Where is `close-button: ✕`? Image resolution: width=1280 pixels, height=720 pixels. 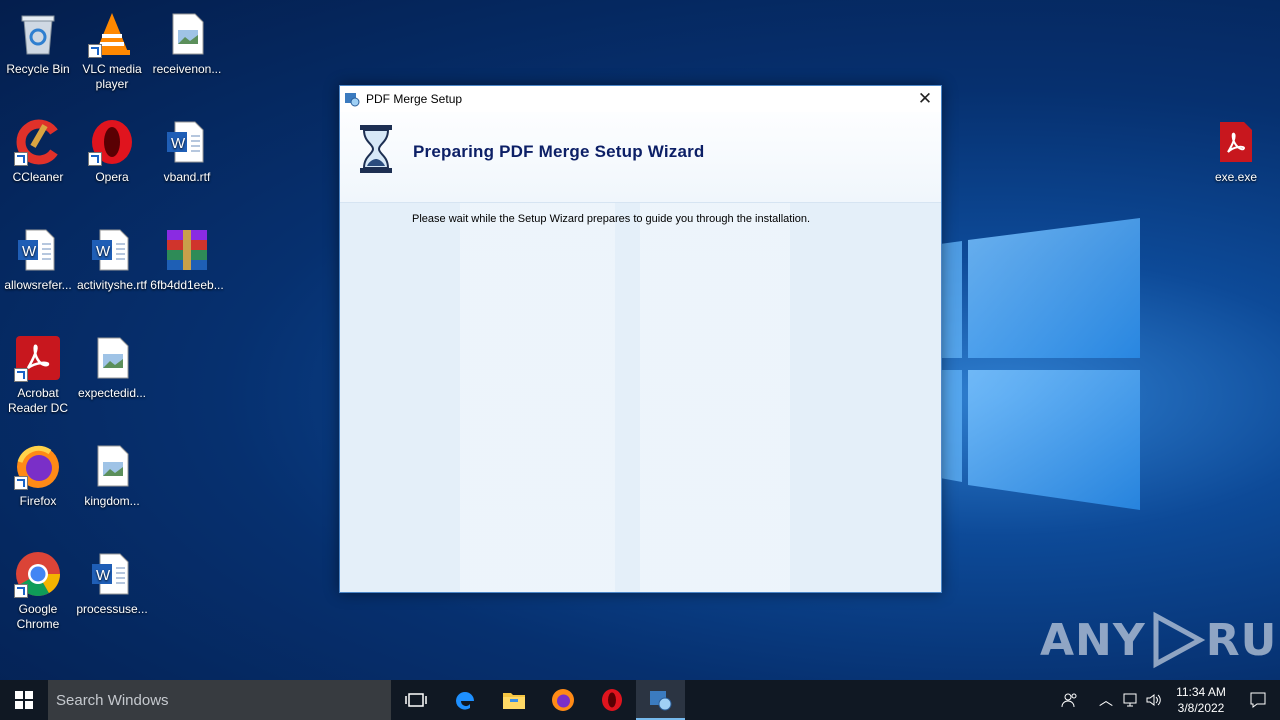
close-button: ✕ is located at coordinates (925, 99).